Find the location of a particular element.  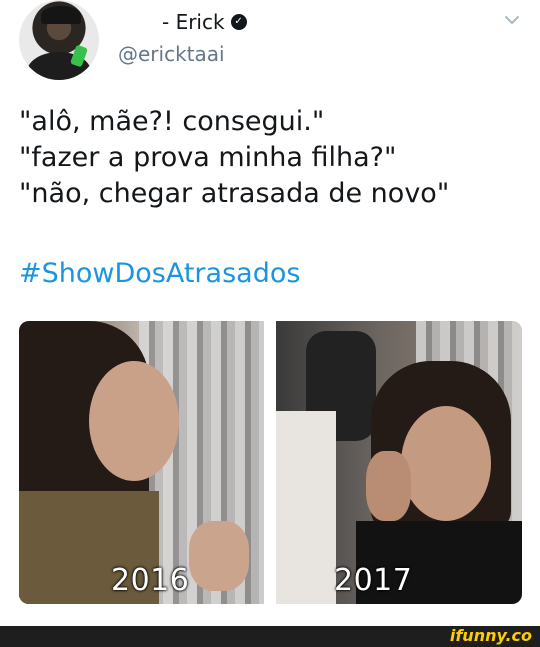

chevron-down-icon is located at coordinates (512, 20).